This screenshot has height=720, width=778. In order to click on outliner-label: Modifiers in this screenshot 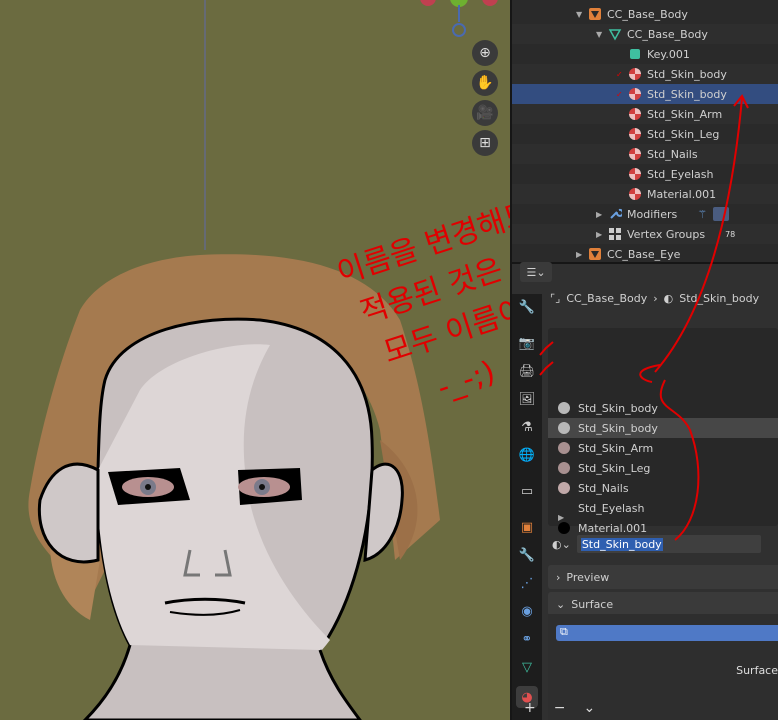, I will do `click(652, 214)`.